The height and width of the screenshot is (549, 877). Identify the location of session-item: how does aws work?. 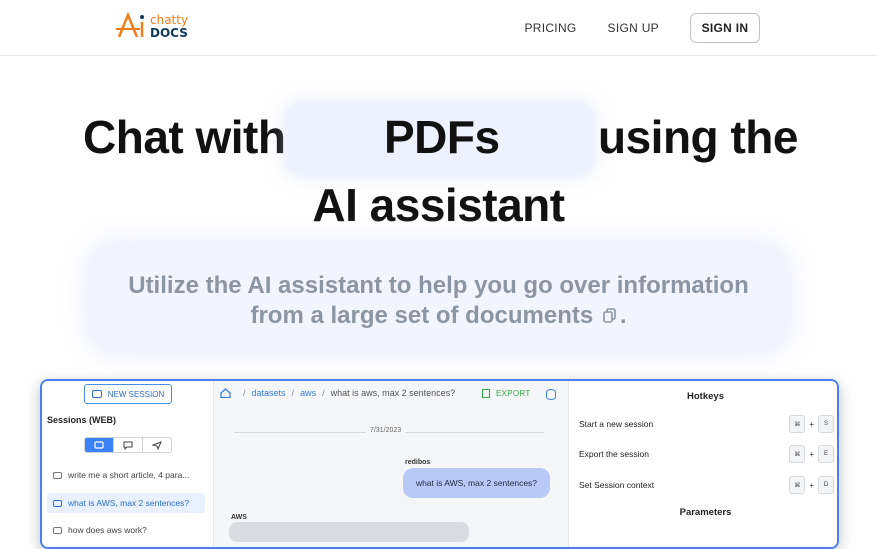
(126, 530).